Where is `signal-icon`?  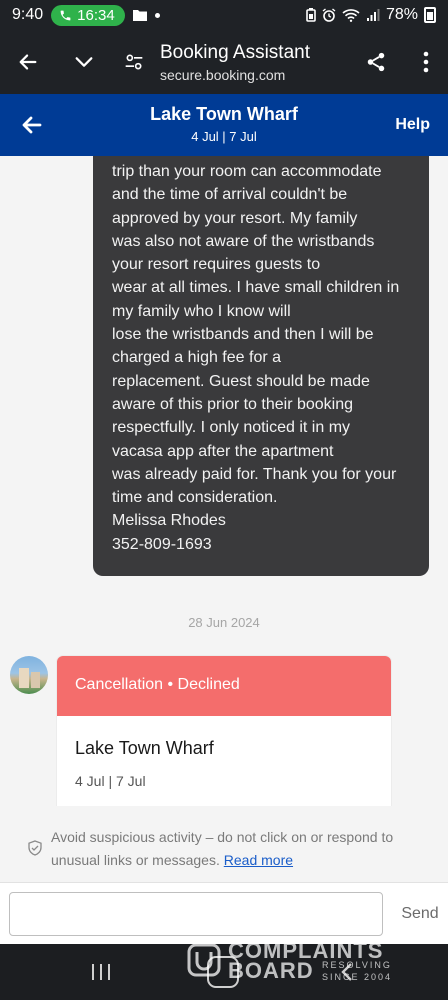 signal-icon is located at coordinates (373, 15).